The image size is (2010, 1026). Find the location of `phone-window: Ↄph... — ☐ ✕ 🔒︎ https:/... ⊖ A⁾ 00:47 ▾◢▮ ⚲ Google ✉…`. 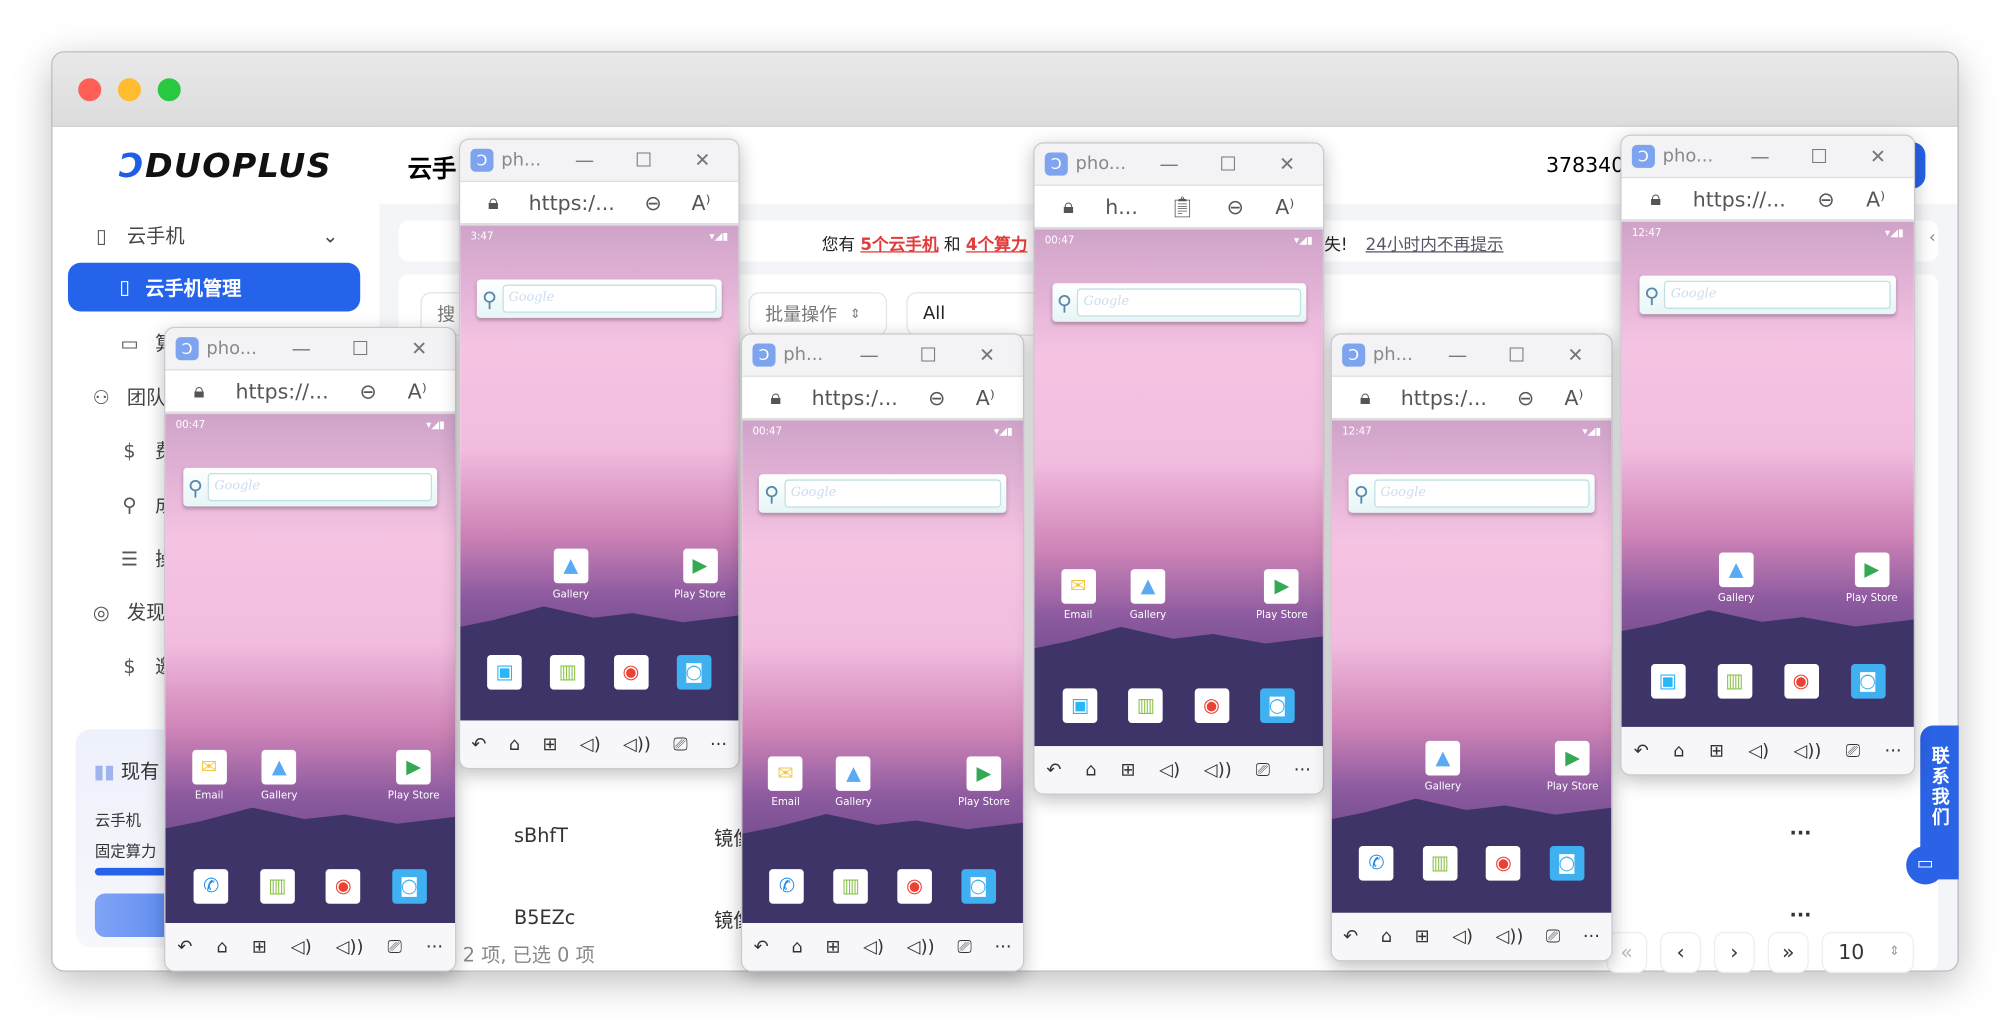

phone-window: Ↄph... — ☐ ✕ 🔒︎ https:/... ⊖ A⁾ 00:47 ▾◢▮ ⚲ Google ✉… is located at coordinates (882, 652).